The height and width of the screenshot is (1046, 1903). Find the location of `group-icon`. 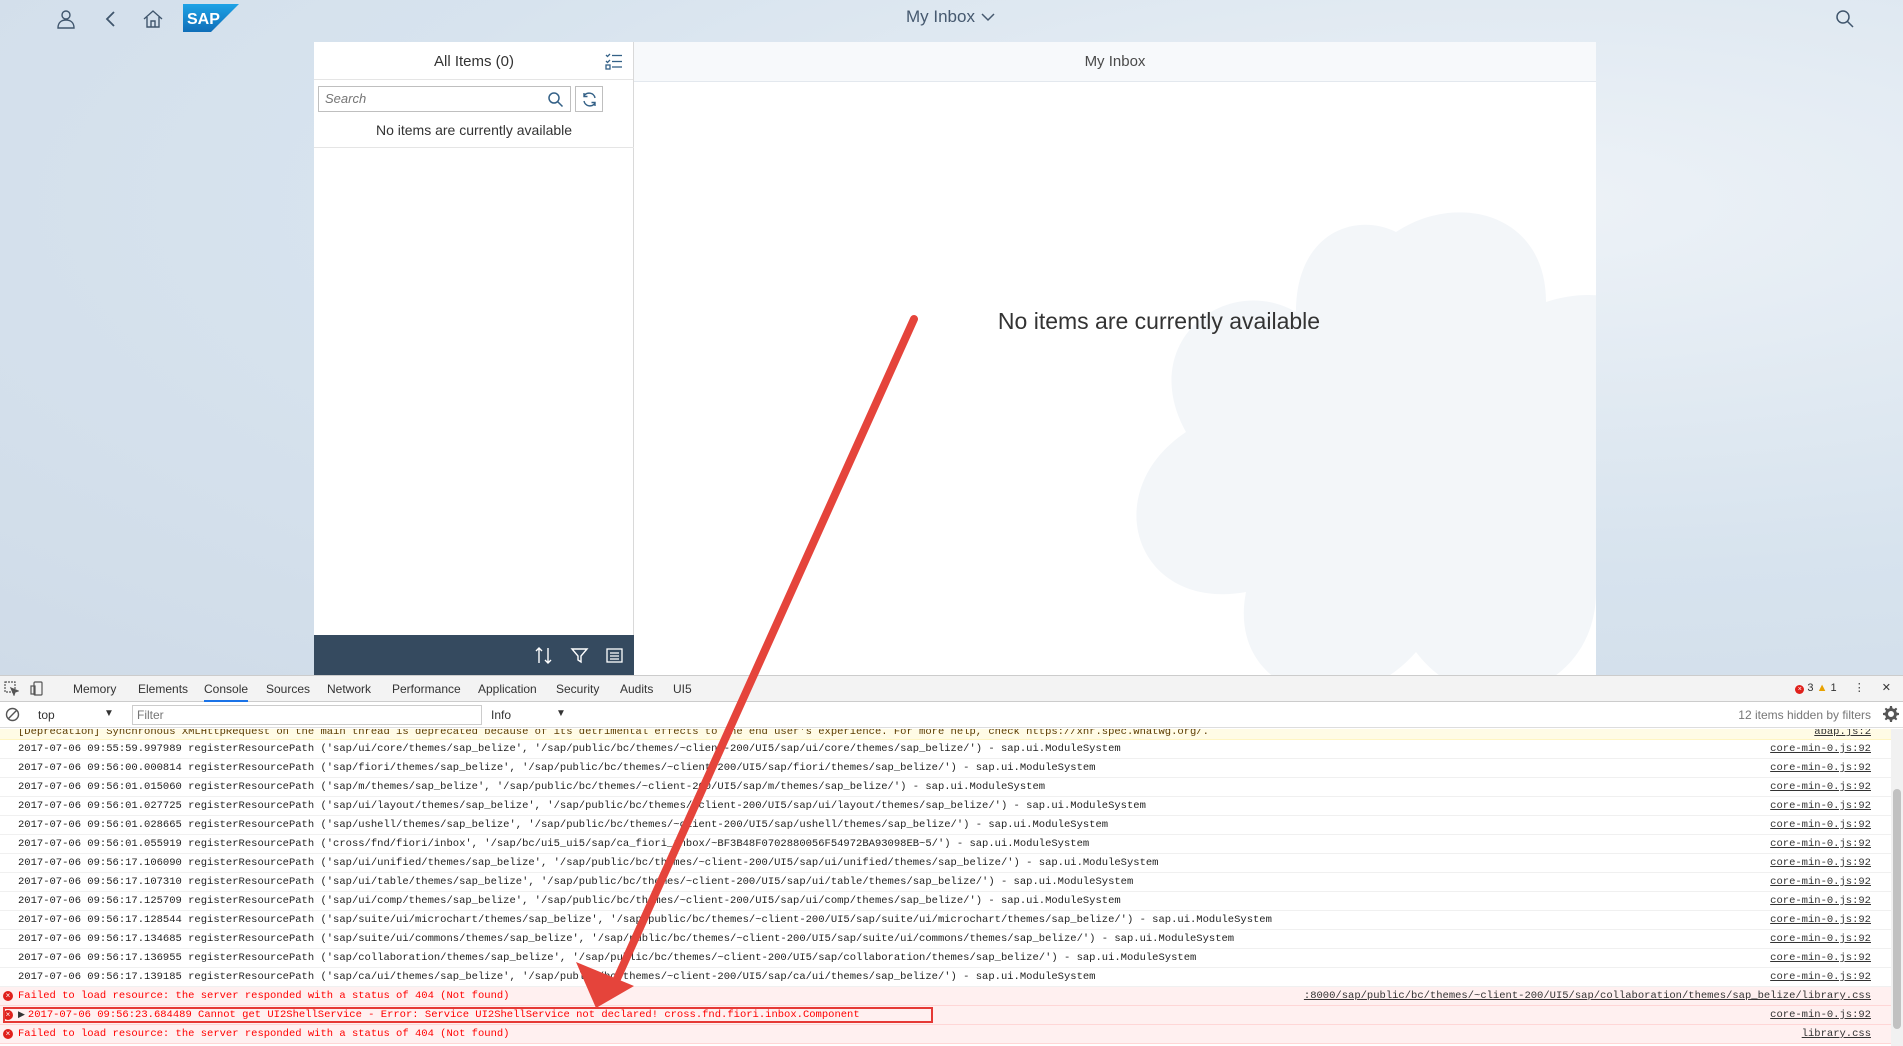

group-icon is located at coordinates (614, 655).